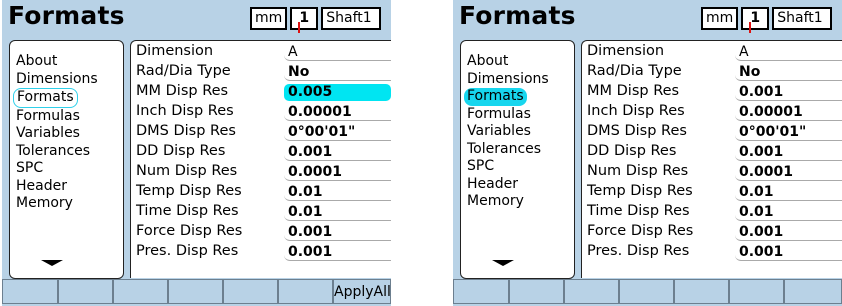 The width and height of the screenshot is (842, 306). I want to click on page-title: Formats, so click(517, 15).